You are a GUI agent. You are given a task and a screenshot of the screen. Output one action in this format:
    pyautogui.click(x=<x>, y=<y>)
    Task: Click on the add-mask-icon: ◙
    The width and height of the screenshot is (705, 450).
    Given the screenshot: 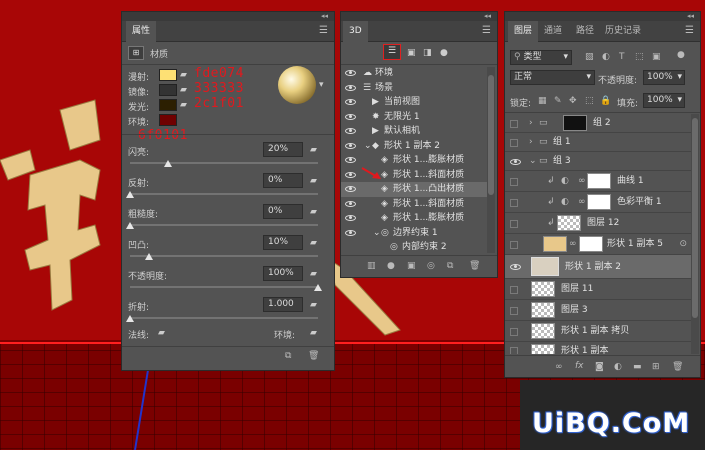 What is the action you would take?
    pyautogui.click(x=599, y=367)
    